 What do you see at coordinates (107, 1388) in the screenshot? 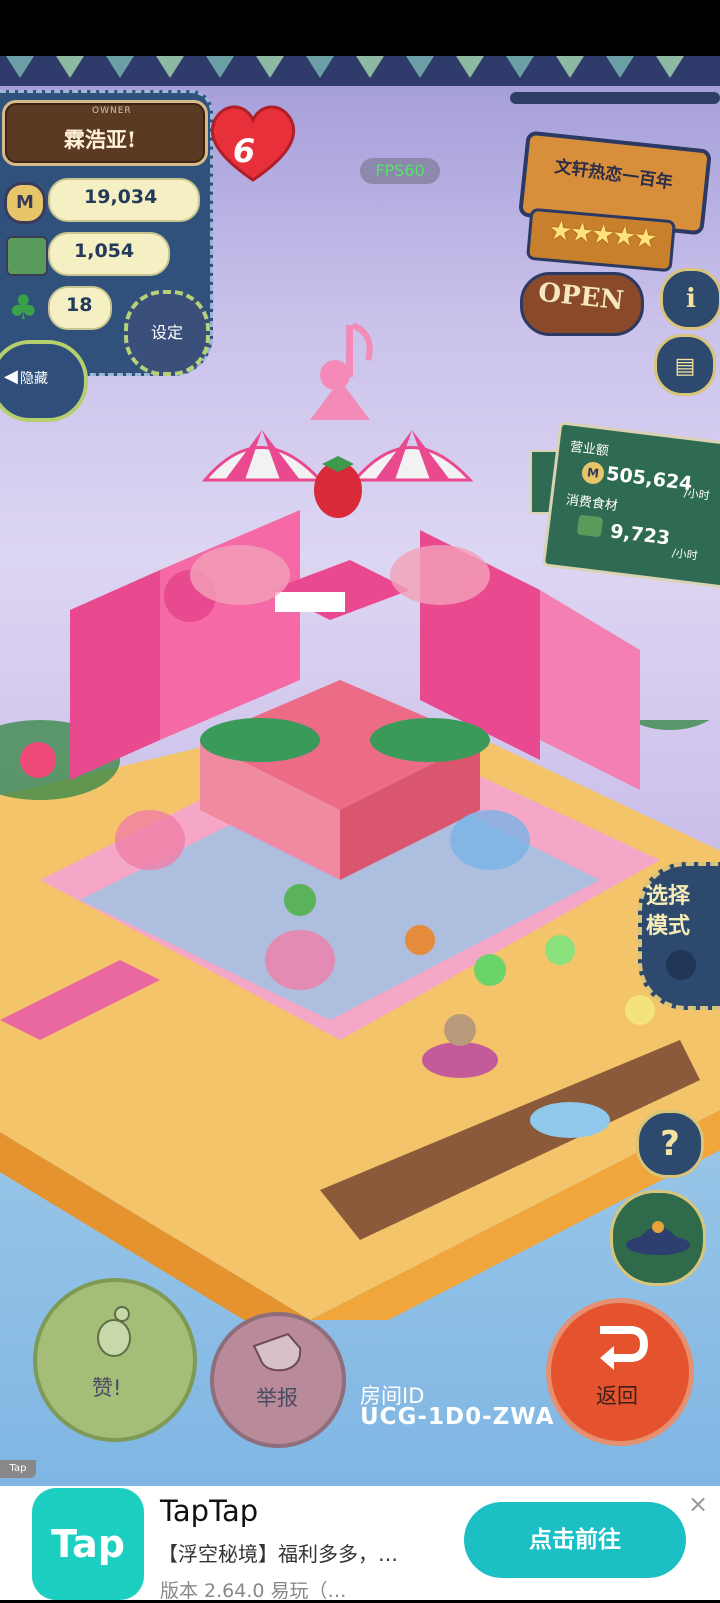
I see `like-label: 赞!` at bounding box center [107, 1388].